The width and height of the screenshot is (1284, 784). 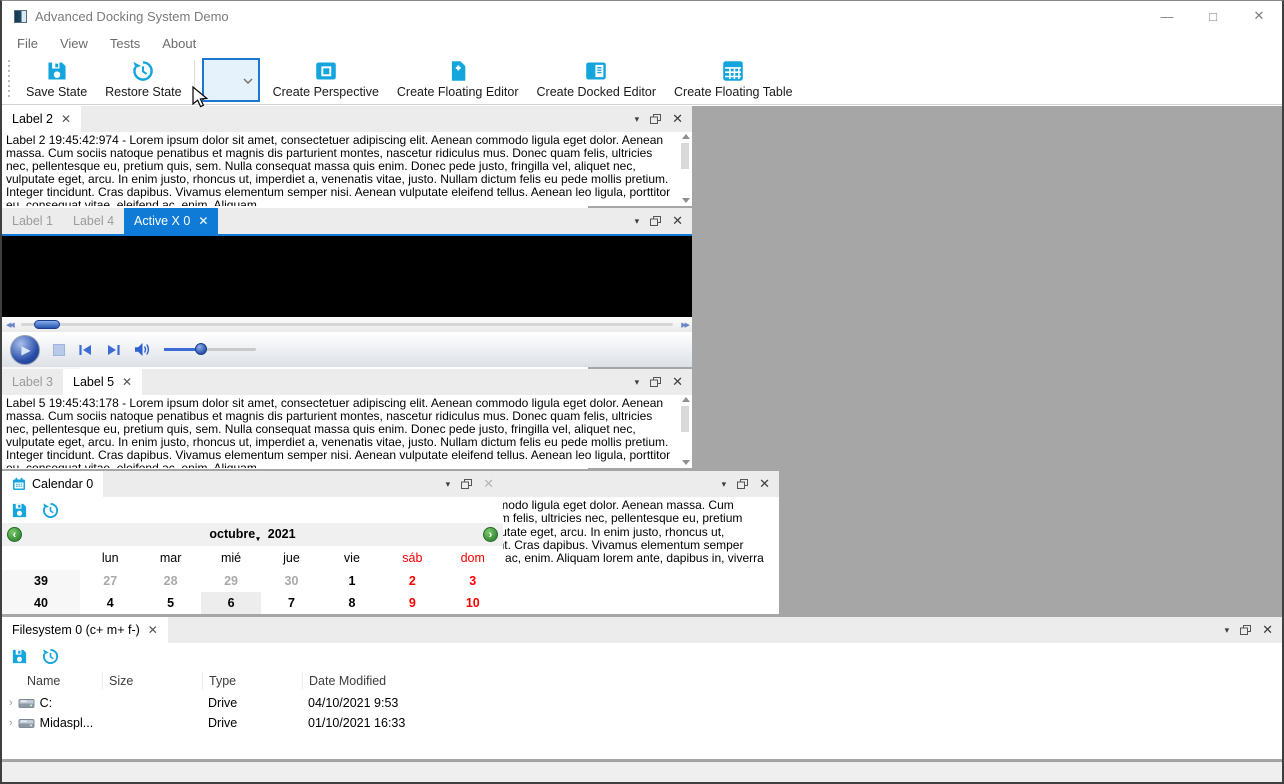 I want to click on tab-label-2: Label 2 ✕, so click(x=42, y=119).